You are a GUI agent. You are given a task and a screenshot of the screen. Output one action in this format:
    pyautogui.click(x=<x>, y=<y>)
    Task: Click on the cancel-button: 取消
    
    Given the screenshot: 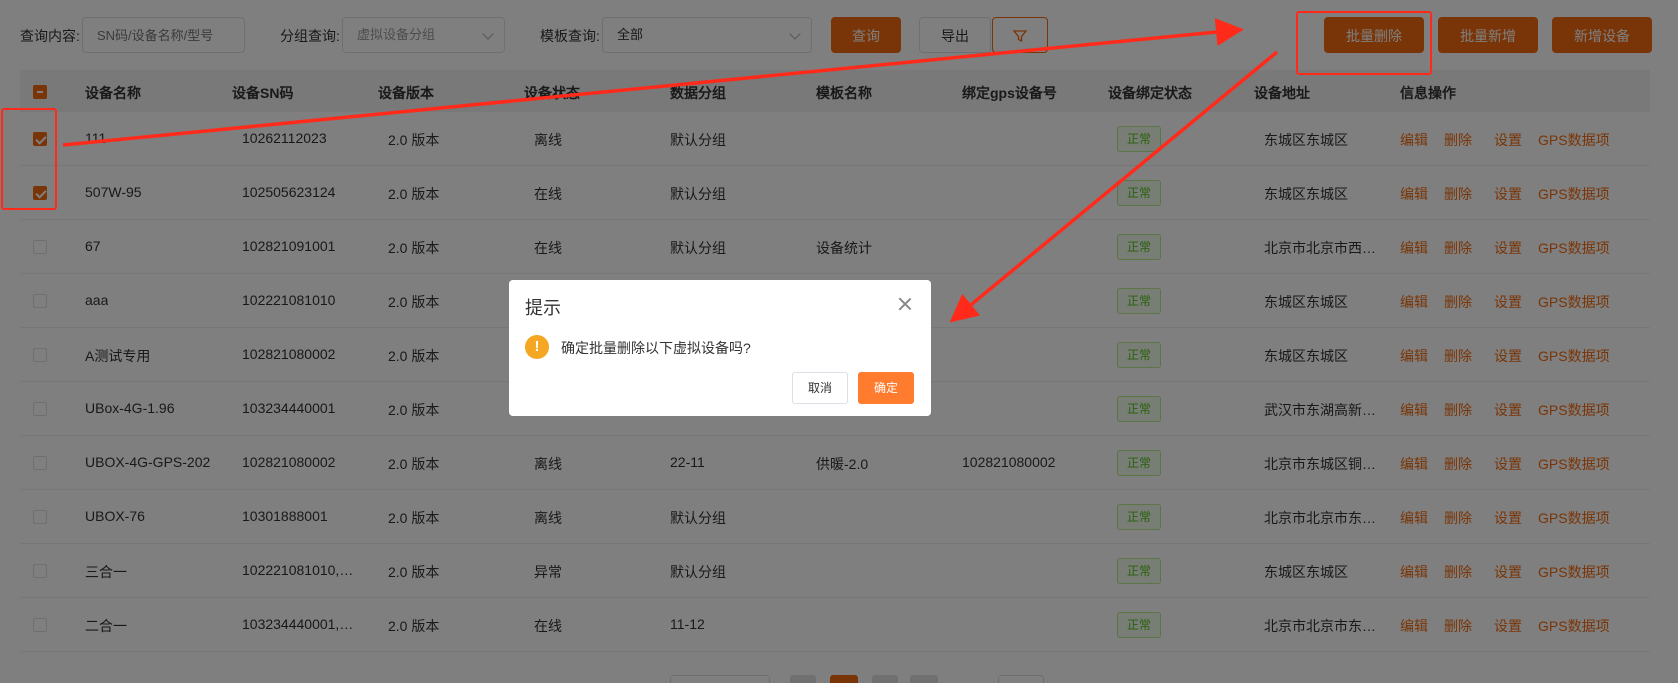 What is the action you would take?
    pyautogui.click(x=820, y=388)
    